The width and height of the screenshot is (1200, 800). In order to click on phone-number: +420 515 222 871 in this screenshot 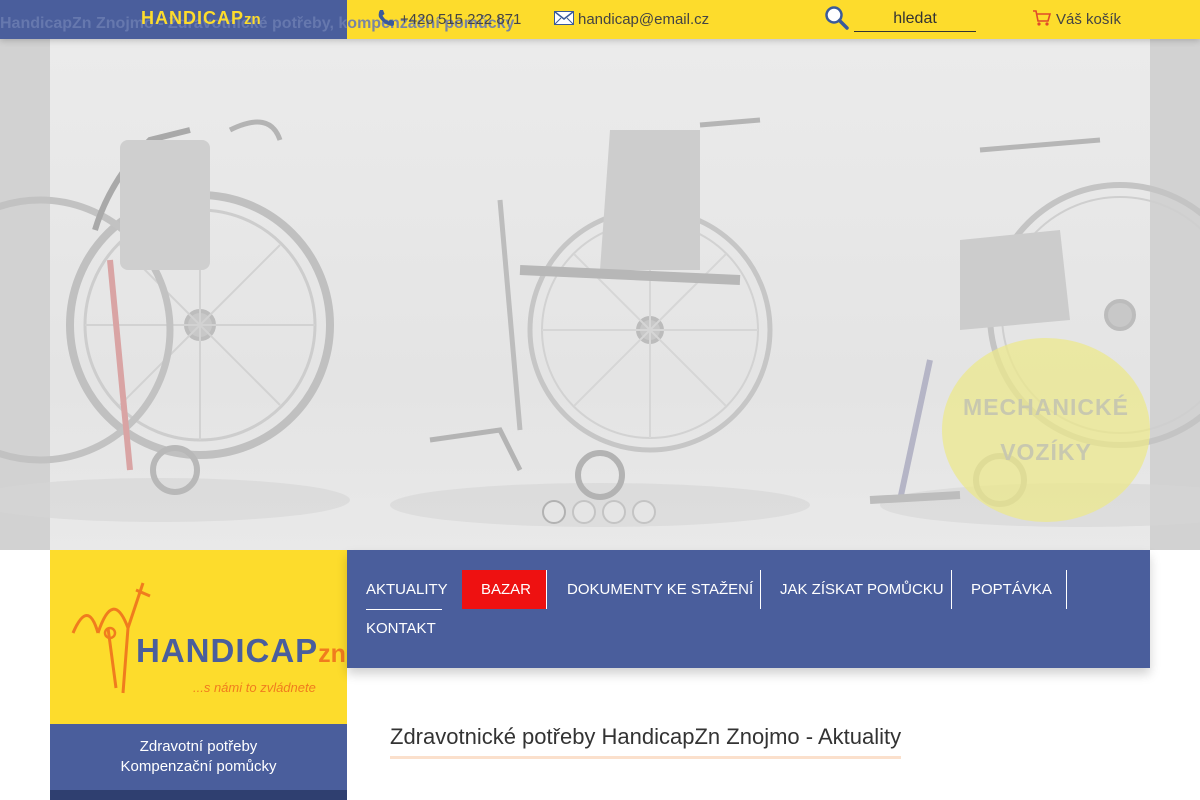, I will do `click(461, 19)`.